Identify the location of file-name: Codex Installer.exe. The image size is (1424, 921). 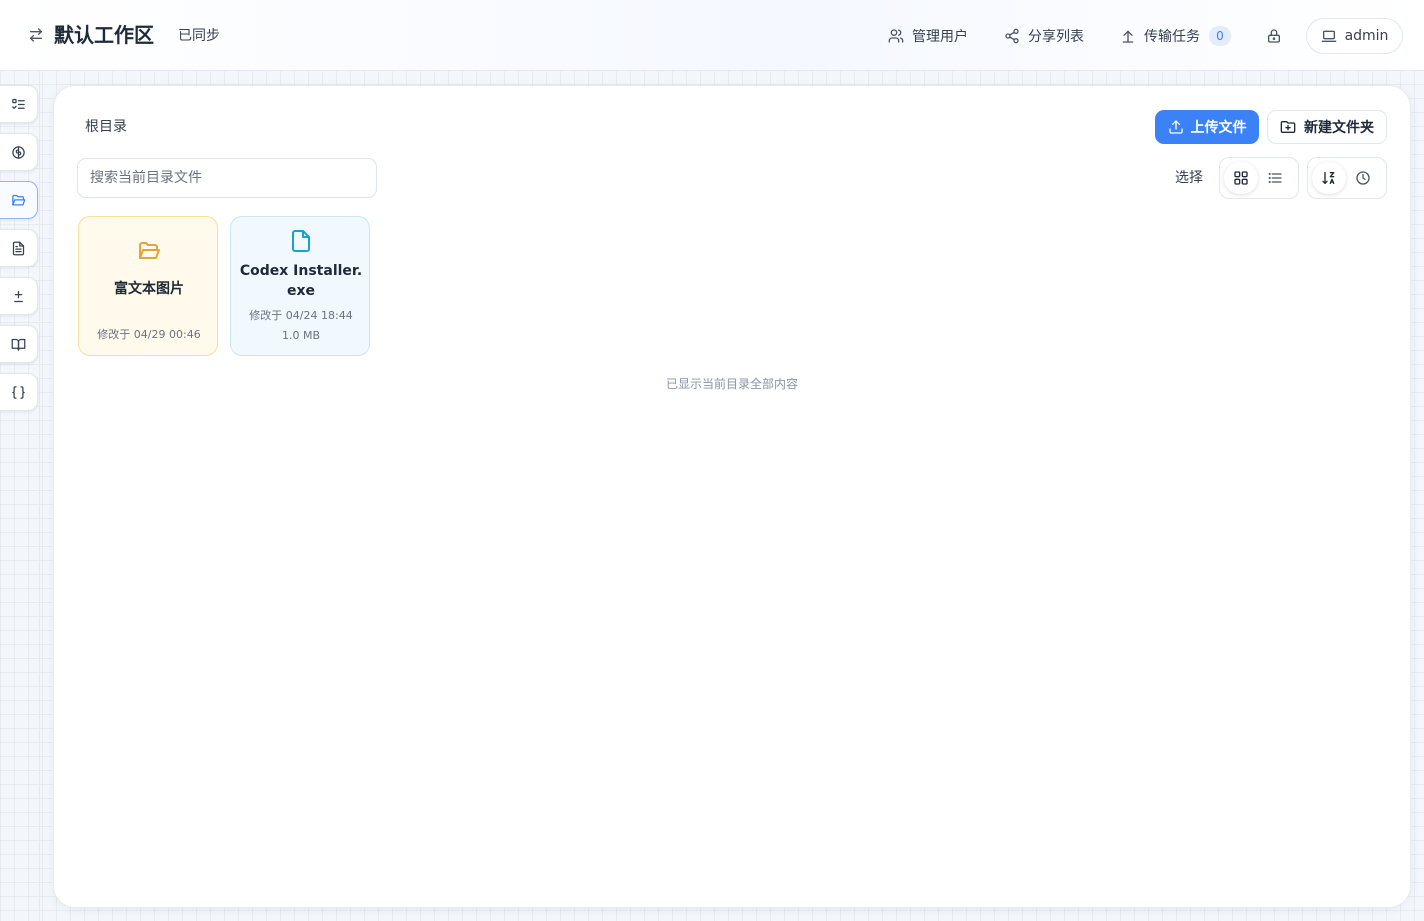
(301, 281).